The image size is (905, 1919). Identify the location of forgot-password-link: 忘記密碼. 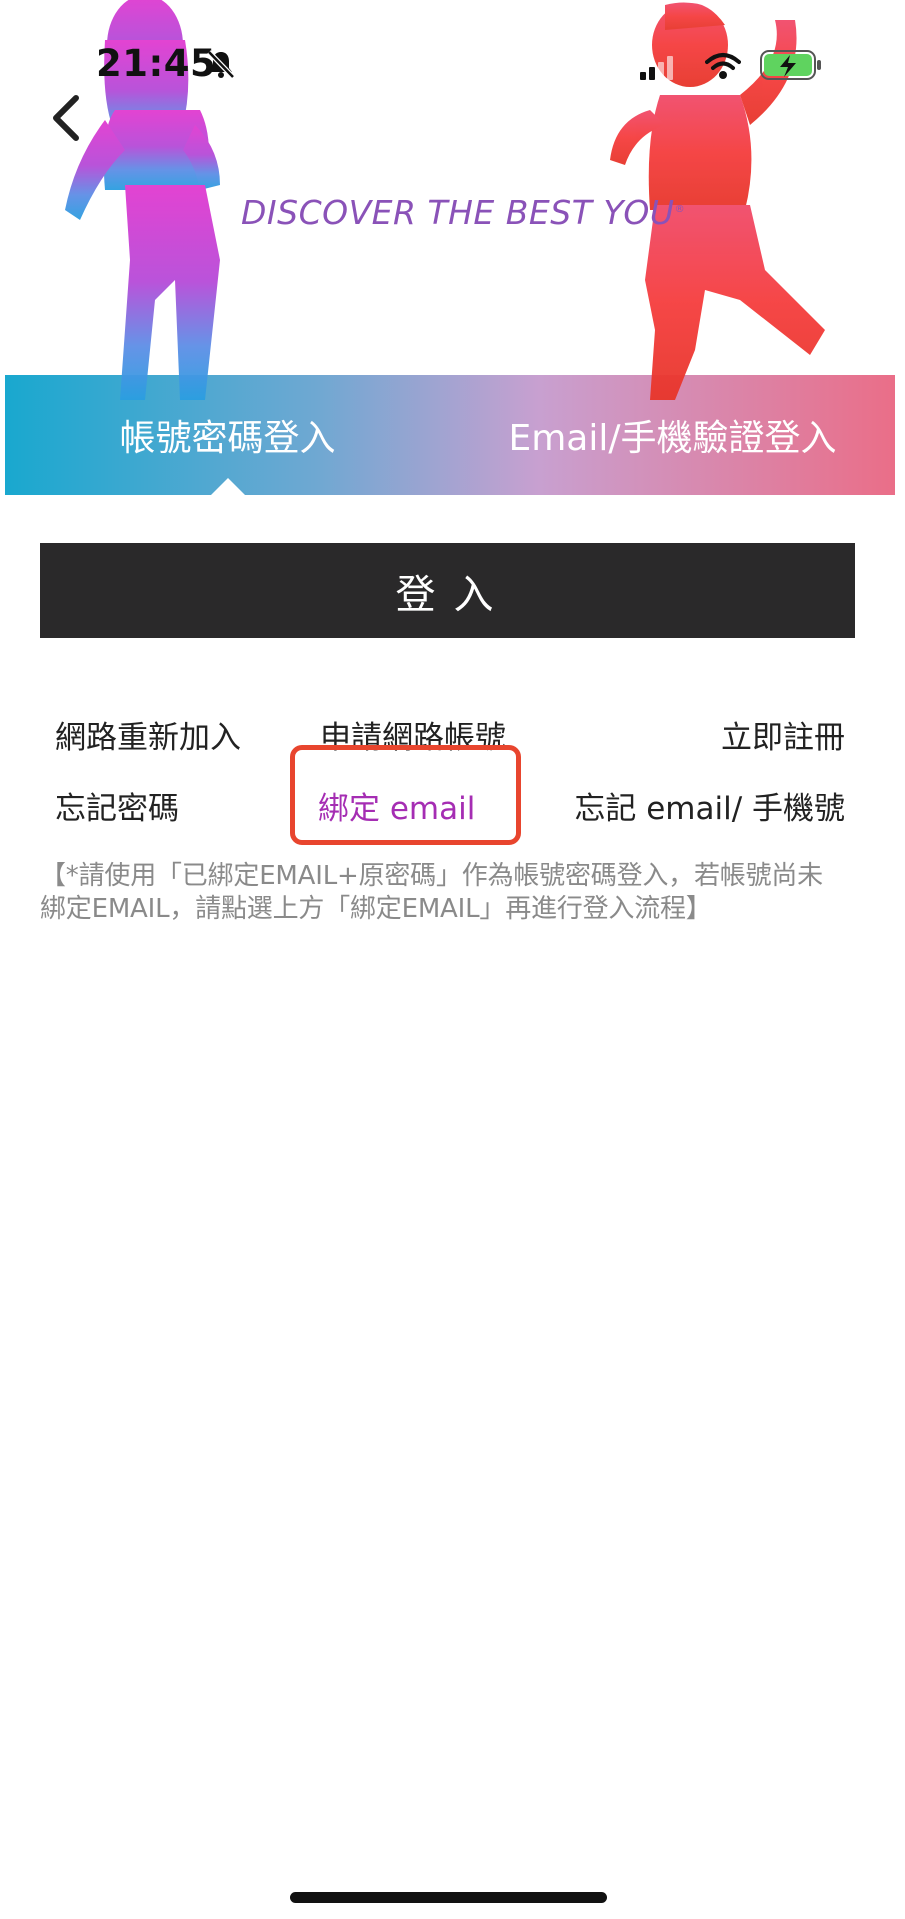
(117, 805).